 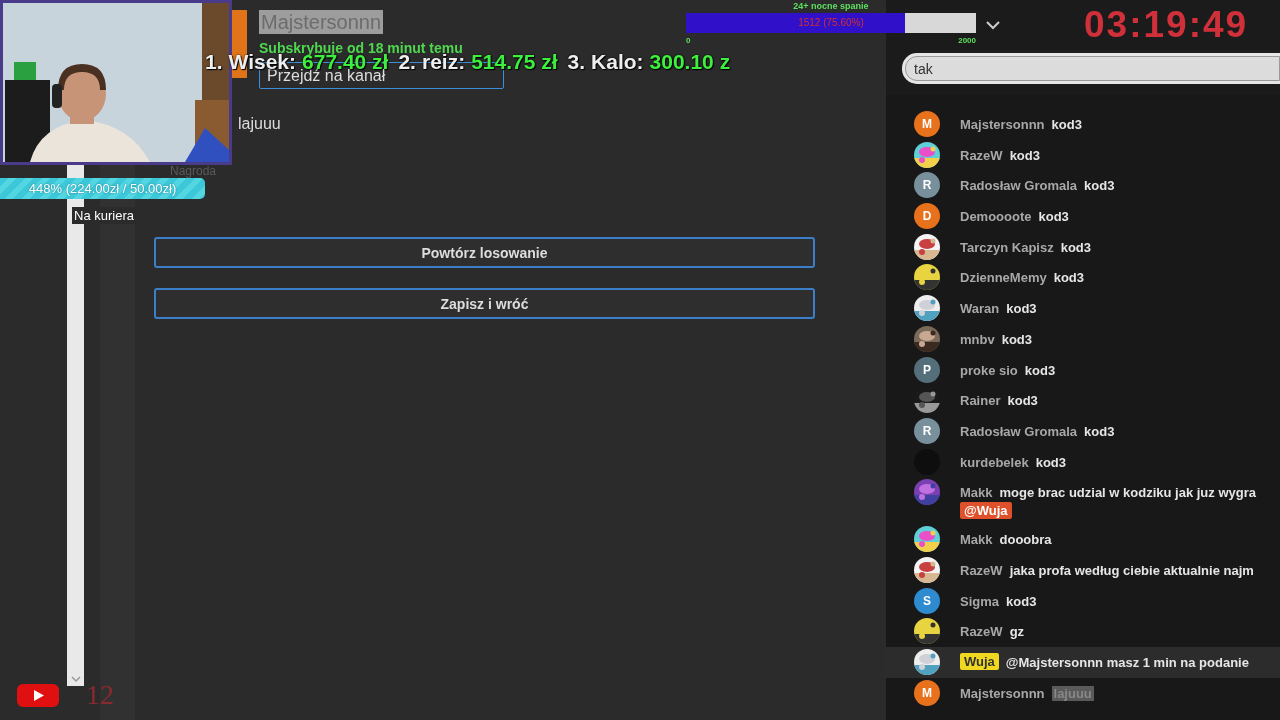 What do you see at coordinates (688, 40) in the screenshot?
I see `goal-min: 0` at bounding box center [688, 40].